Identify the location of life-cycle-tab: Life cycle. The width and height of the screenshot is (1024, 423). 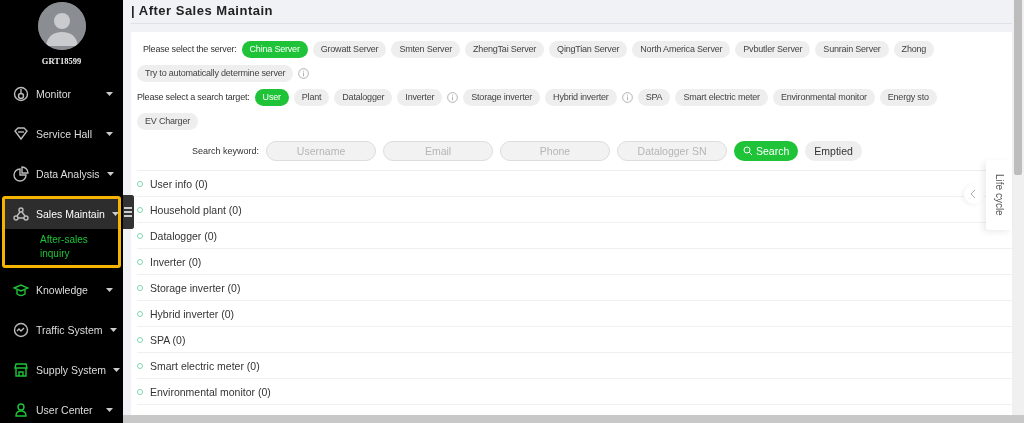
(999, 195).